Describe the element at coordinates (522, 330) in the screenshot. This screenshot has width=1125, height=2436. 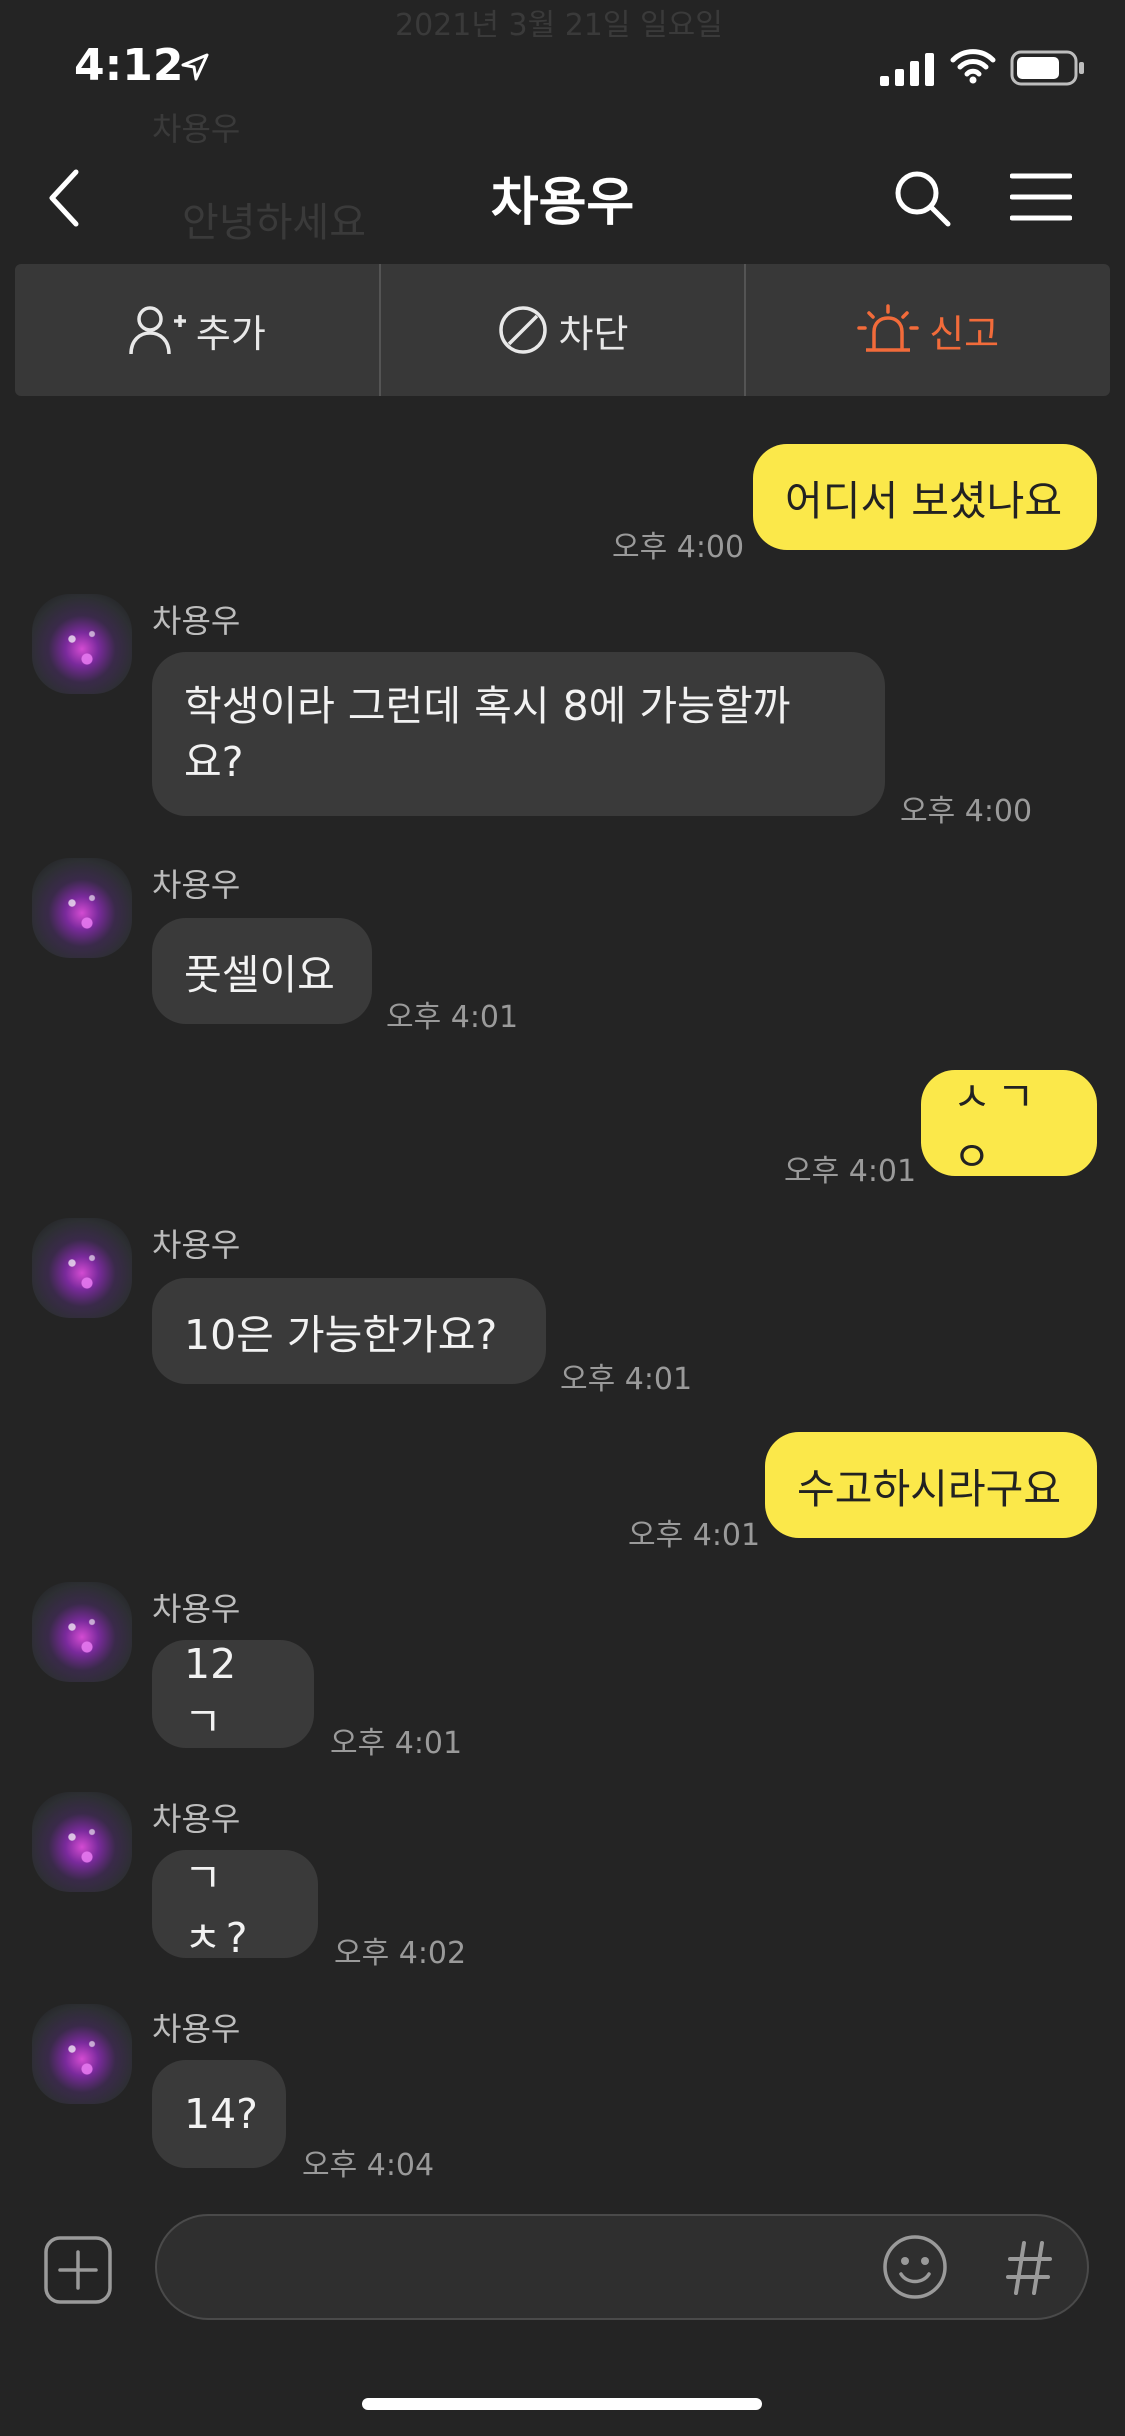
I see `block-icon` at that location.